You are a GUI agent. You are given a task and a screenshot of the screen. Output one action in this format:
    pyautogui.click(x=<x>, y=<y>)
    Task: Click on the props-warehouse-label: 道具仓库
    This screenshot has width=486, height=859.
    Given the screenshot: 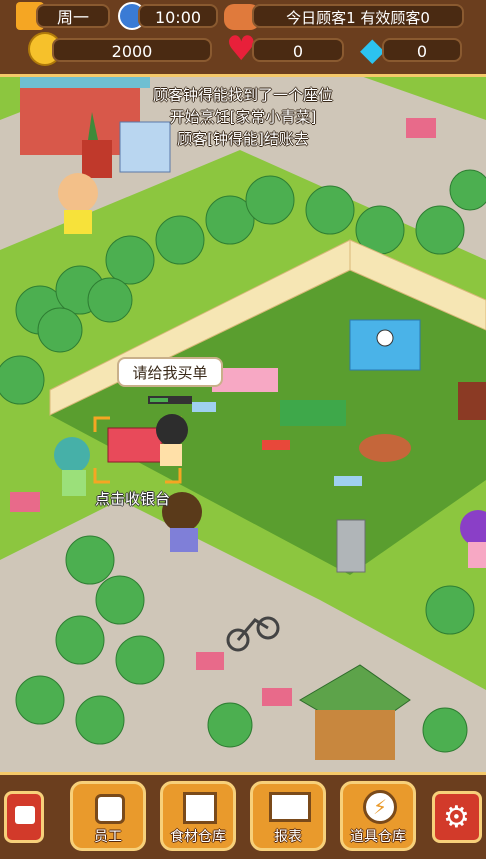 What is the action you would take?
    pyautogui.click(x=378, y=837)
    